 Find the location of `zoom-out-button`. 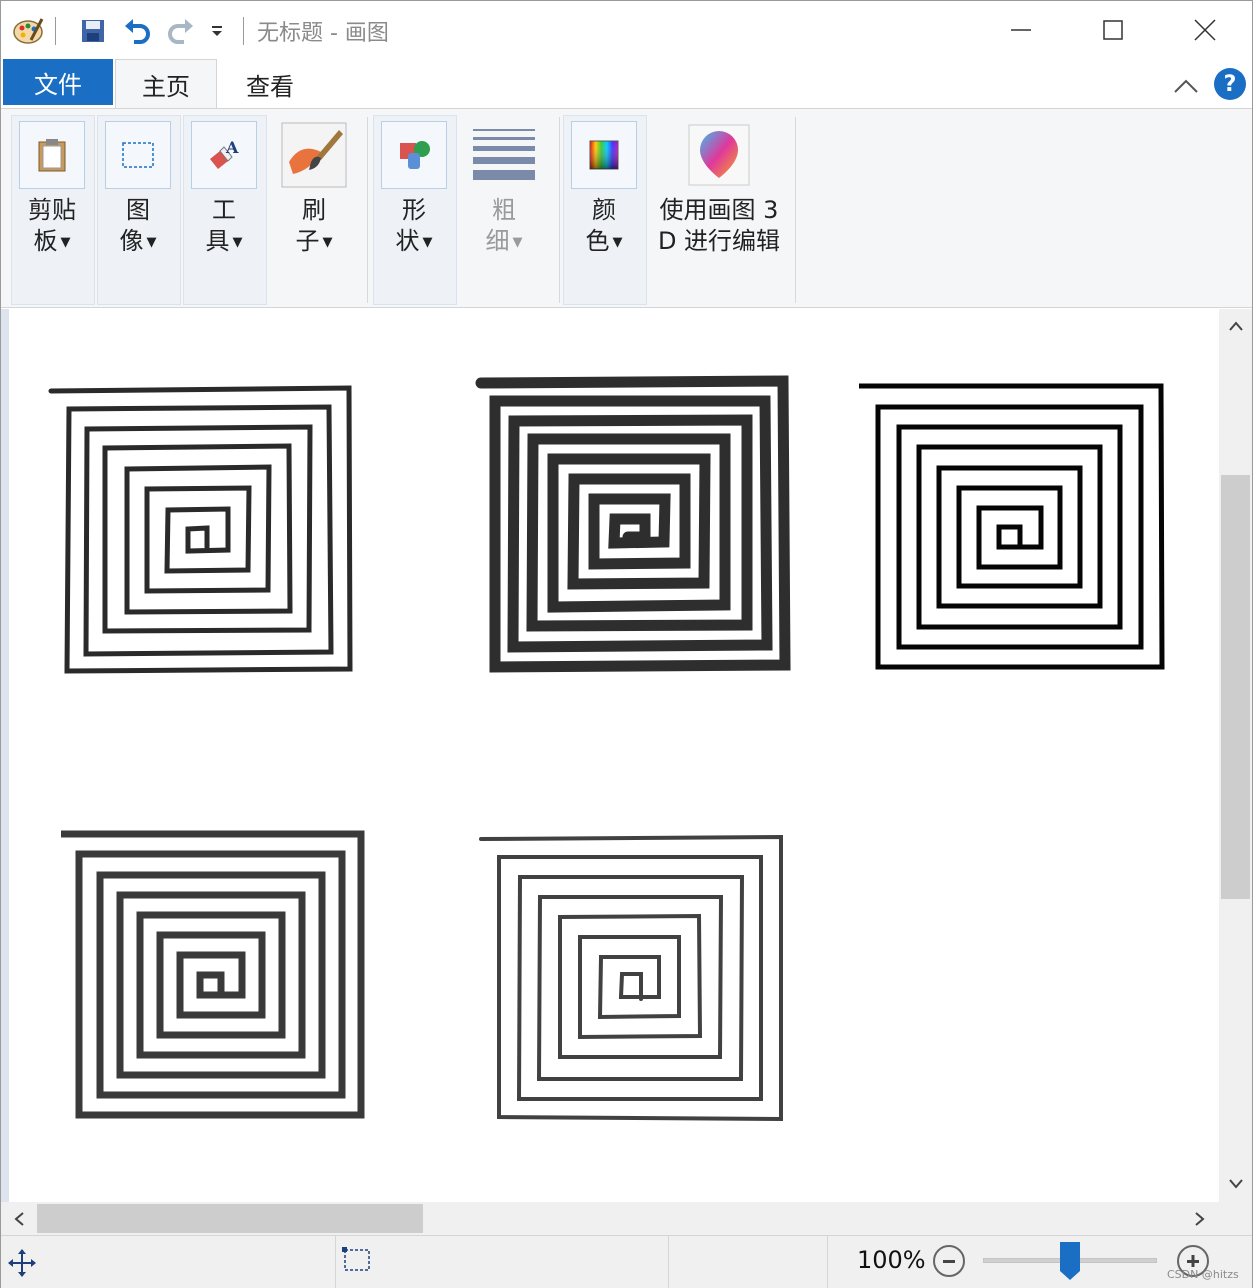

zoom-out-button is located at coordinates (949, 1261).